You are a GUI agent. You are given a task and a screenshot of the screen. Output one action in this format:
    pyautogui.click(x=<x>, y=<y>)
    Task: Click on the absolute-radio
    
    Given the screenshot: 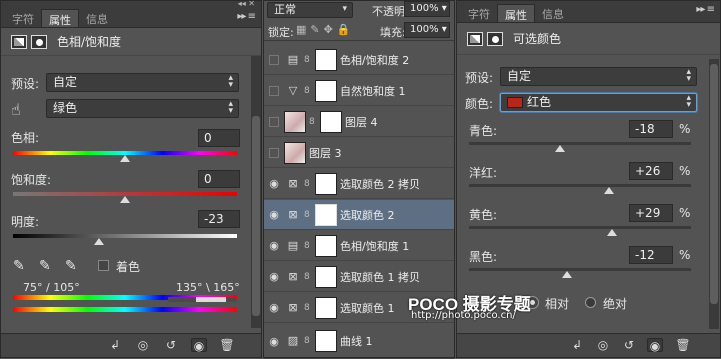 What is the action you would take?
    pyautogui.click(x=590, y=302)
    